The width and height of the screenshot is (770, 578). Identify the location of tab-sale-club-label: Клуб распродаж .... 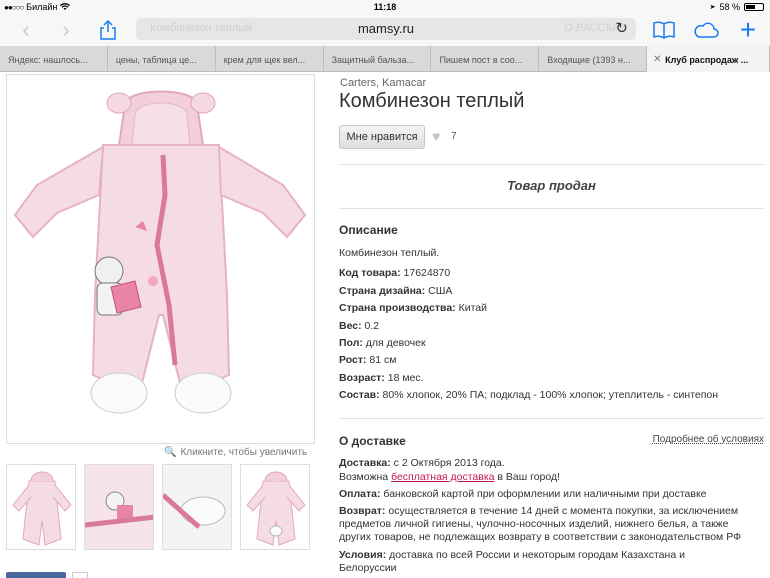
(707, 60).